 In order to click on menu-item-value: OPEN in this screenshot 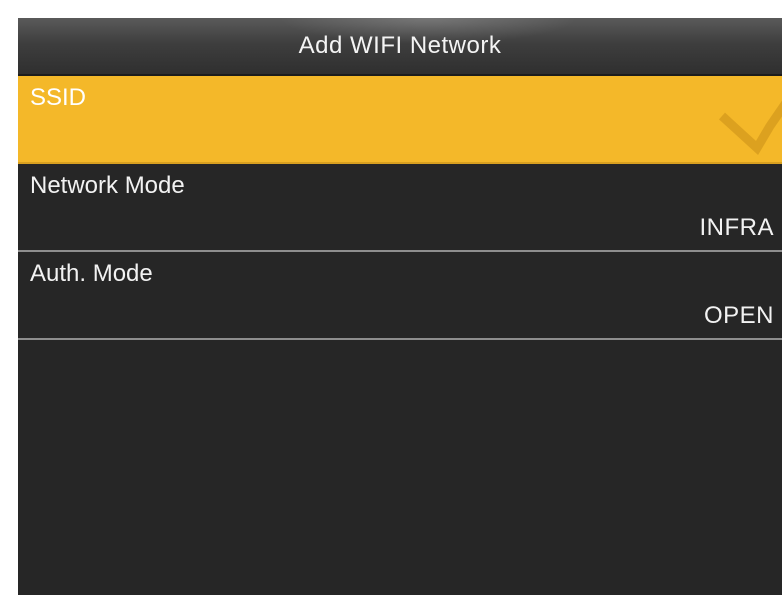, I will do `click(738, 315)`.